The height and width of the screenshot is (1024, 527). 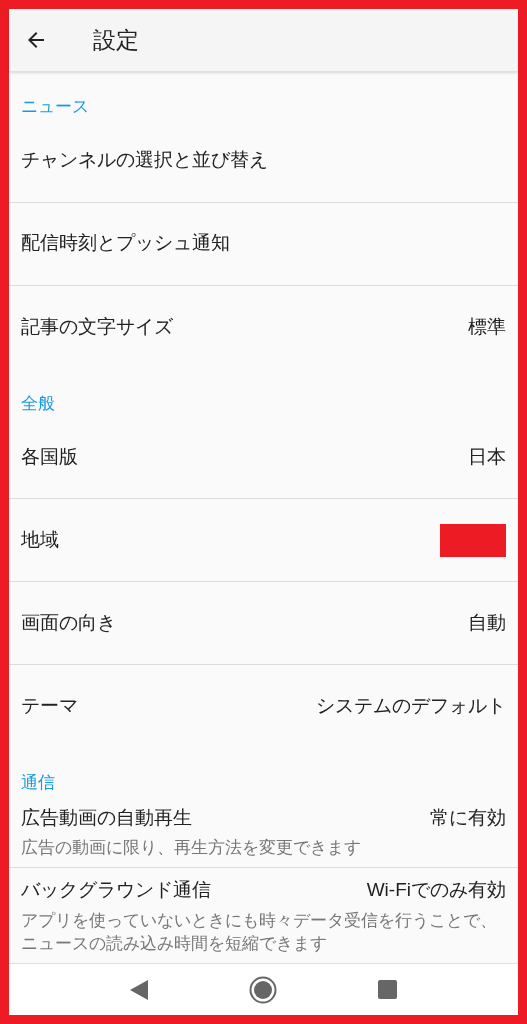 I want to click on section-title: 通信, so click(x=38, y=783).